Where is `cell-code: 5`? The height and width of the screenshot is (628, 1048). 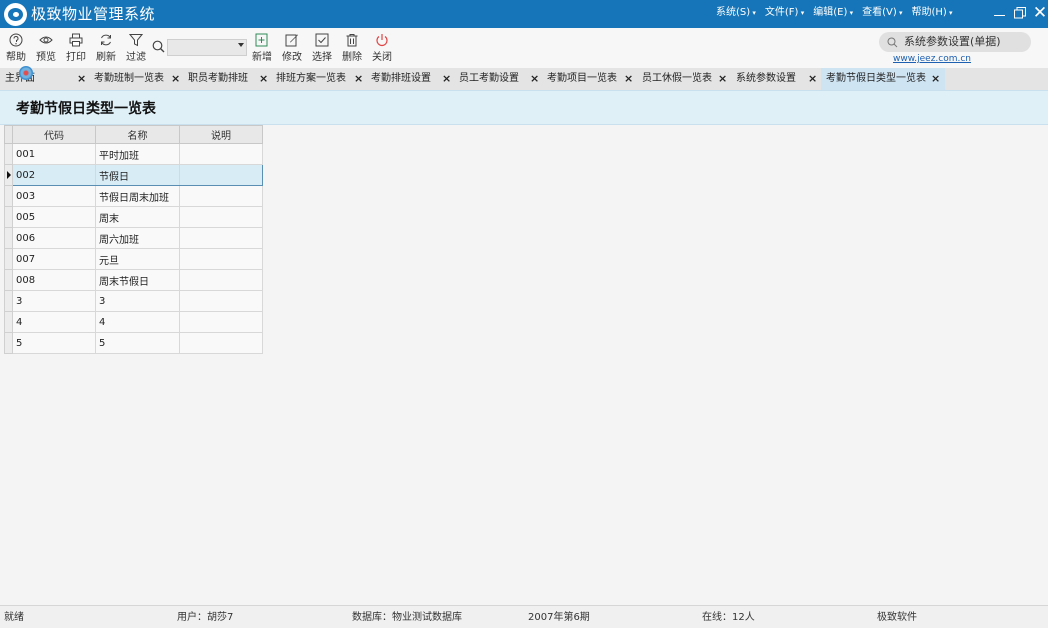 cell-code: 5 is located at coordinates (54, 343).